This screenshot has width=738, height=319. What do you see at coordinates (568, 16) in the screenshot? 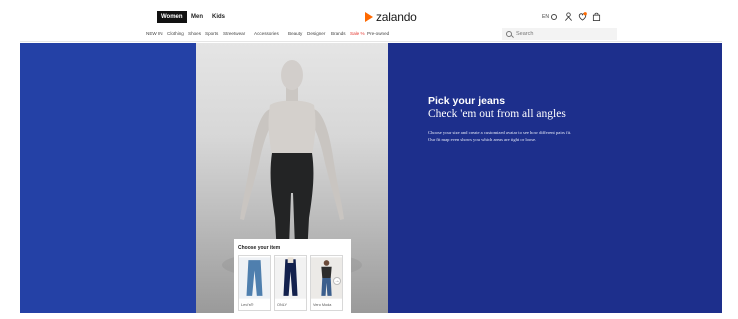
I see `account-icon` at bounding box center [568, 16].